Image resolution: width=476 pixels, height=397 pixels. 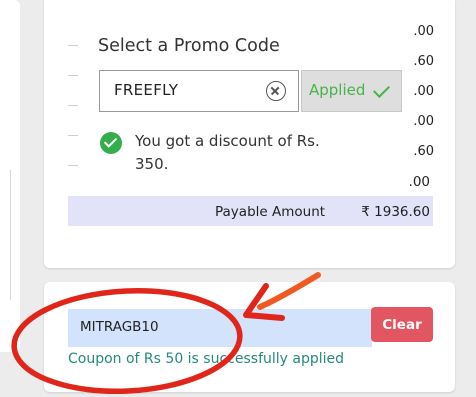 What do you see at coordinates (5, 235) in the screenshot?
I see `left-panel-edge` at bounding box center [5, 235].